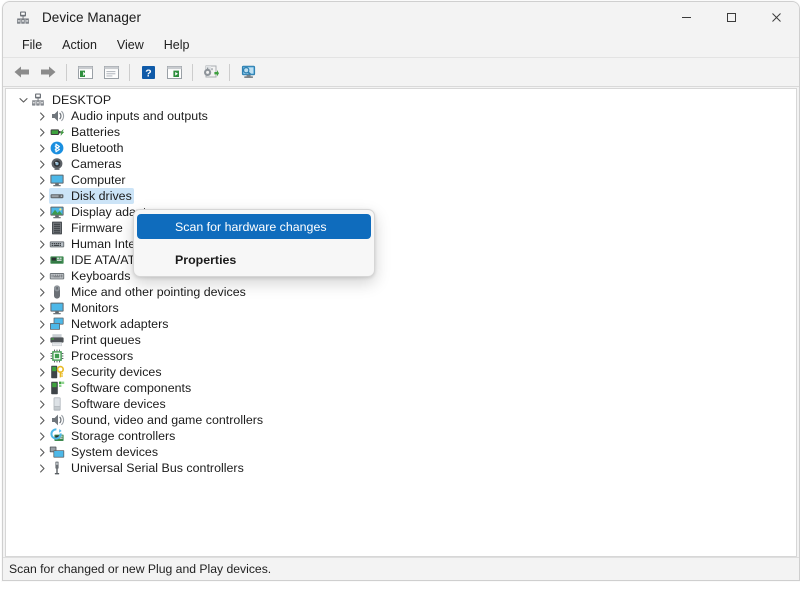  I want to click on context-menu-item-properties: Properties, so click(254, 259).